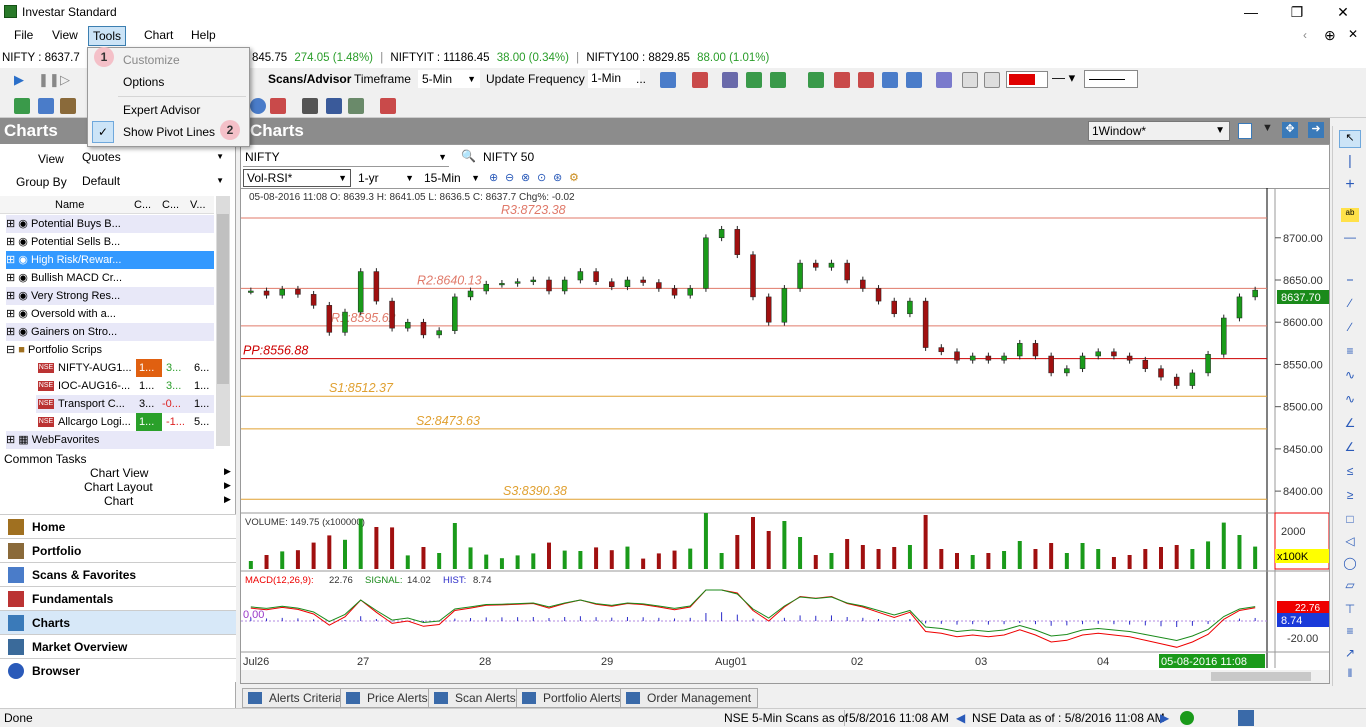 Image resolution: width=1366 pixels, height=727 pixels. Describe the element at coordinates (309, 79) in the screenshot. I see `scans-advisor-button: Scans/Advisor` at that location.